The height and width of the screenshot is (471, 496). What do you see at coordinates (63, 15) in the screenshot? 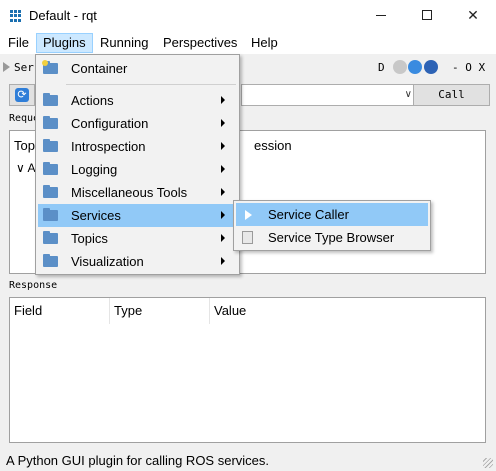
I see `window-title: Default - rqt` at bounding box center [63, 15].